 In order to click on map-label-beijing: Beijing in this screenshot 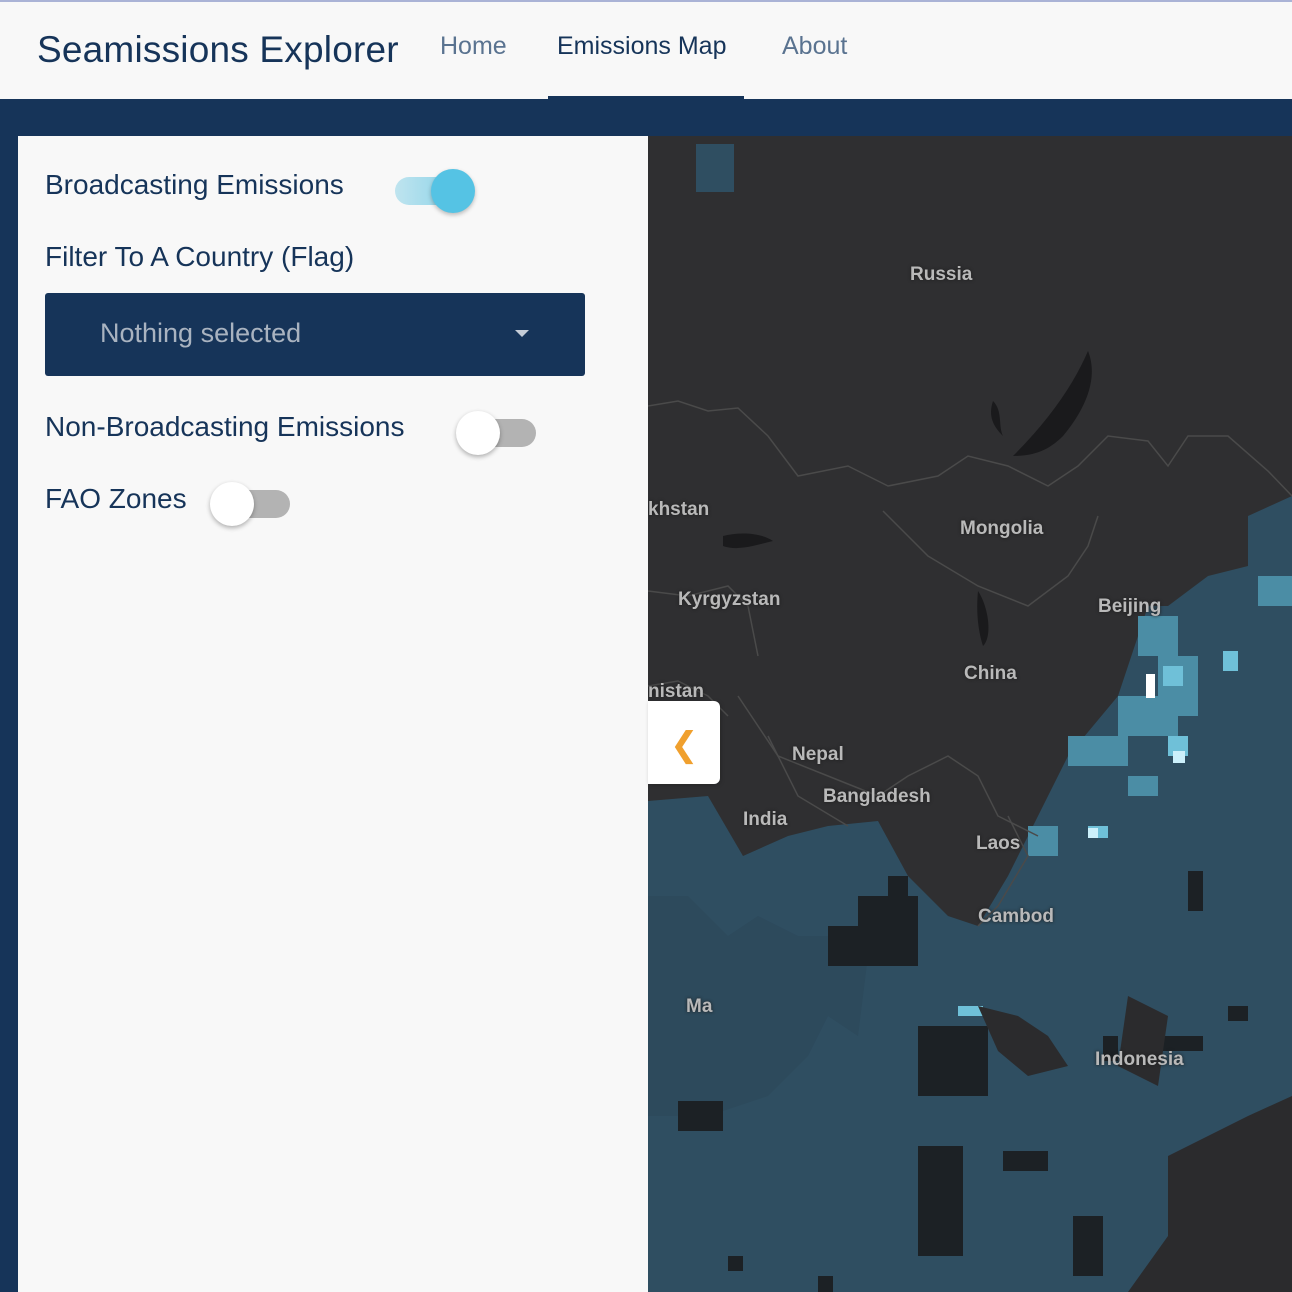, I will do `click(1130, 606)`.